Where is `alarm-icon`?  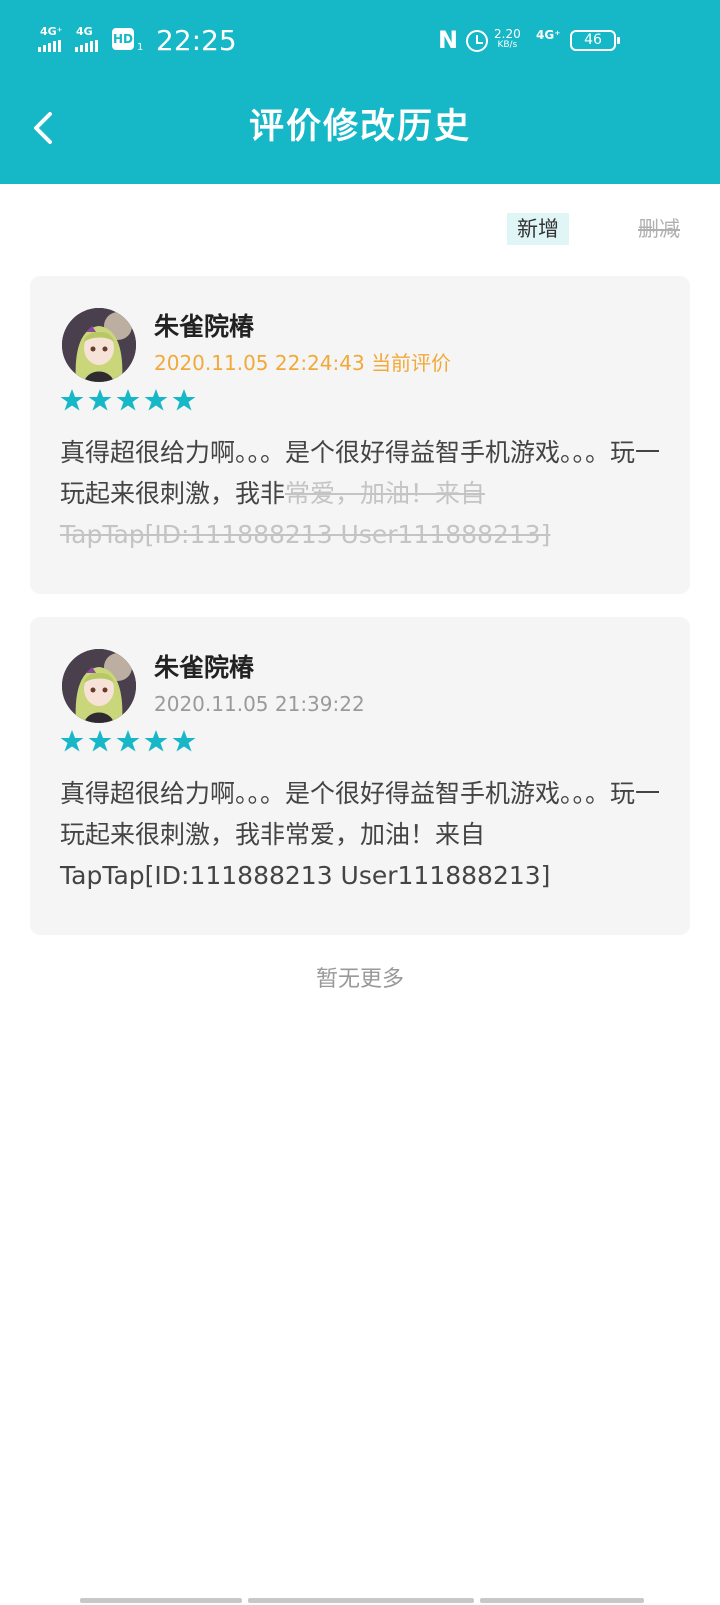
alarm-icon is located at coordinates (477, 41).